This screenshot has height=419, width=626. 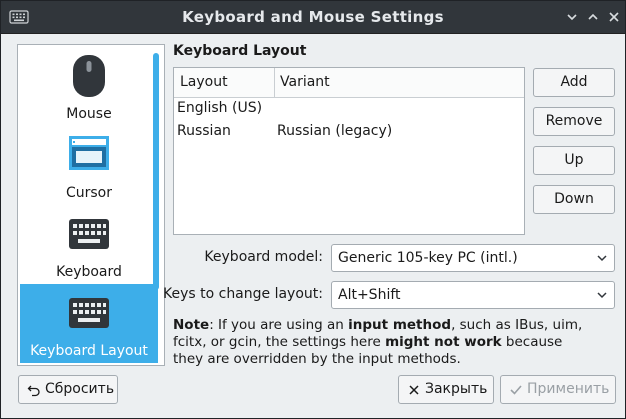 I want to click on sidebar-item-mouse: Mouse, so click(x=89, y=86).